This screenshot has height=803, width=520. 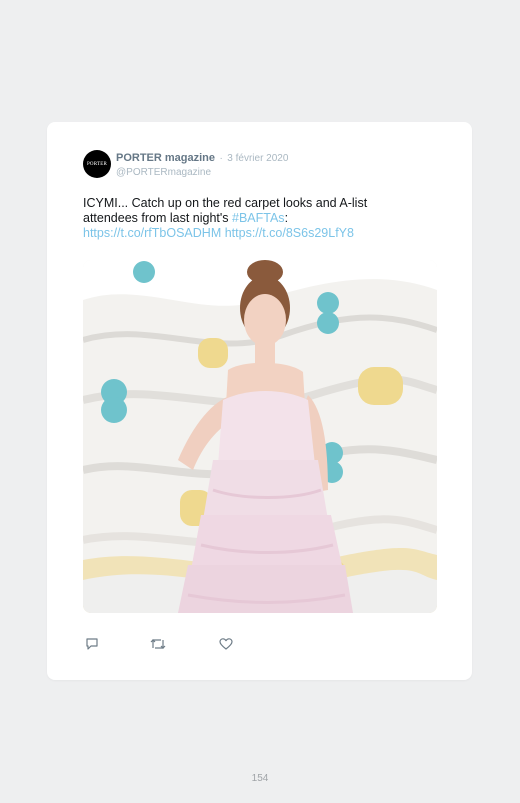 I want to click on page-number: 154, so click(x=260, y=778).